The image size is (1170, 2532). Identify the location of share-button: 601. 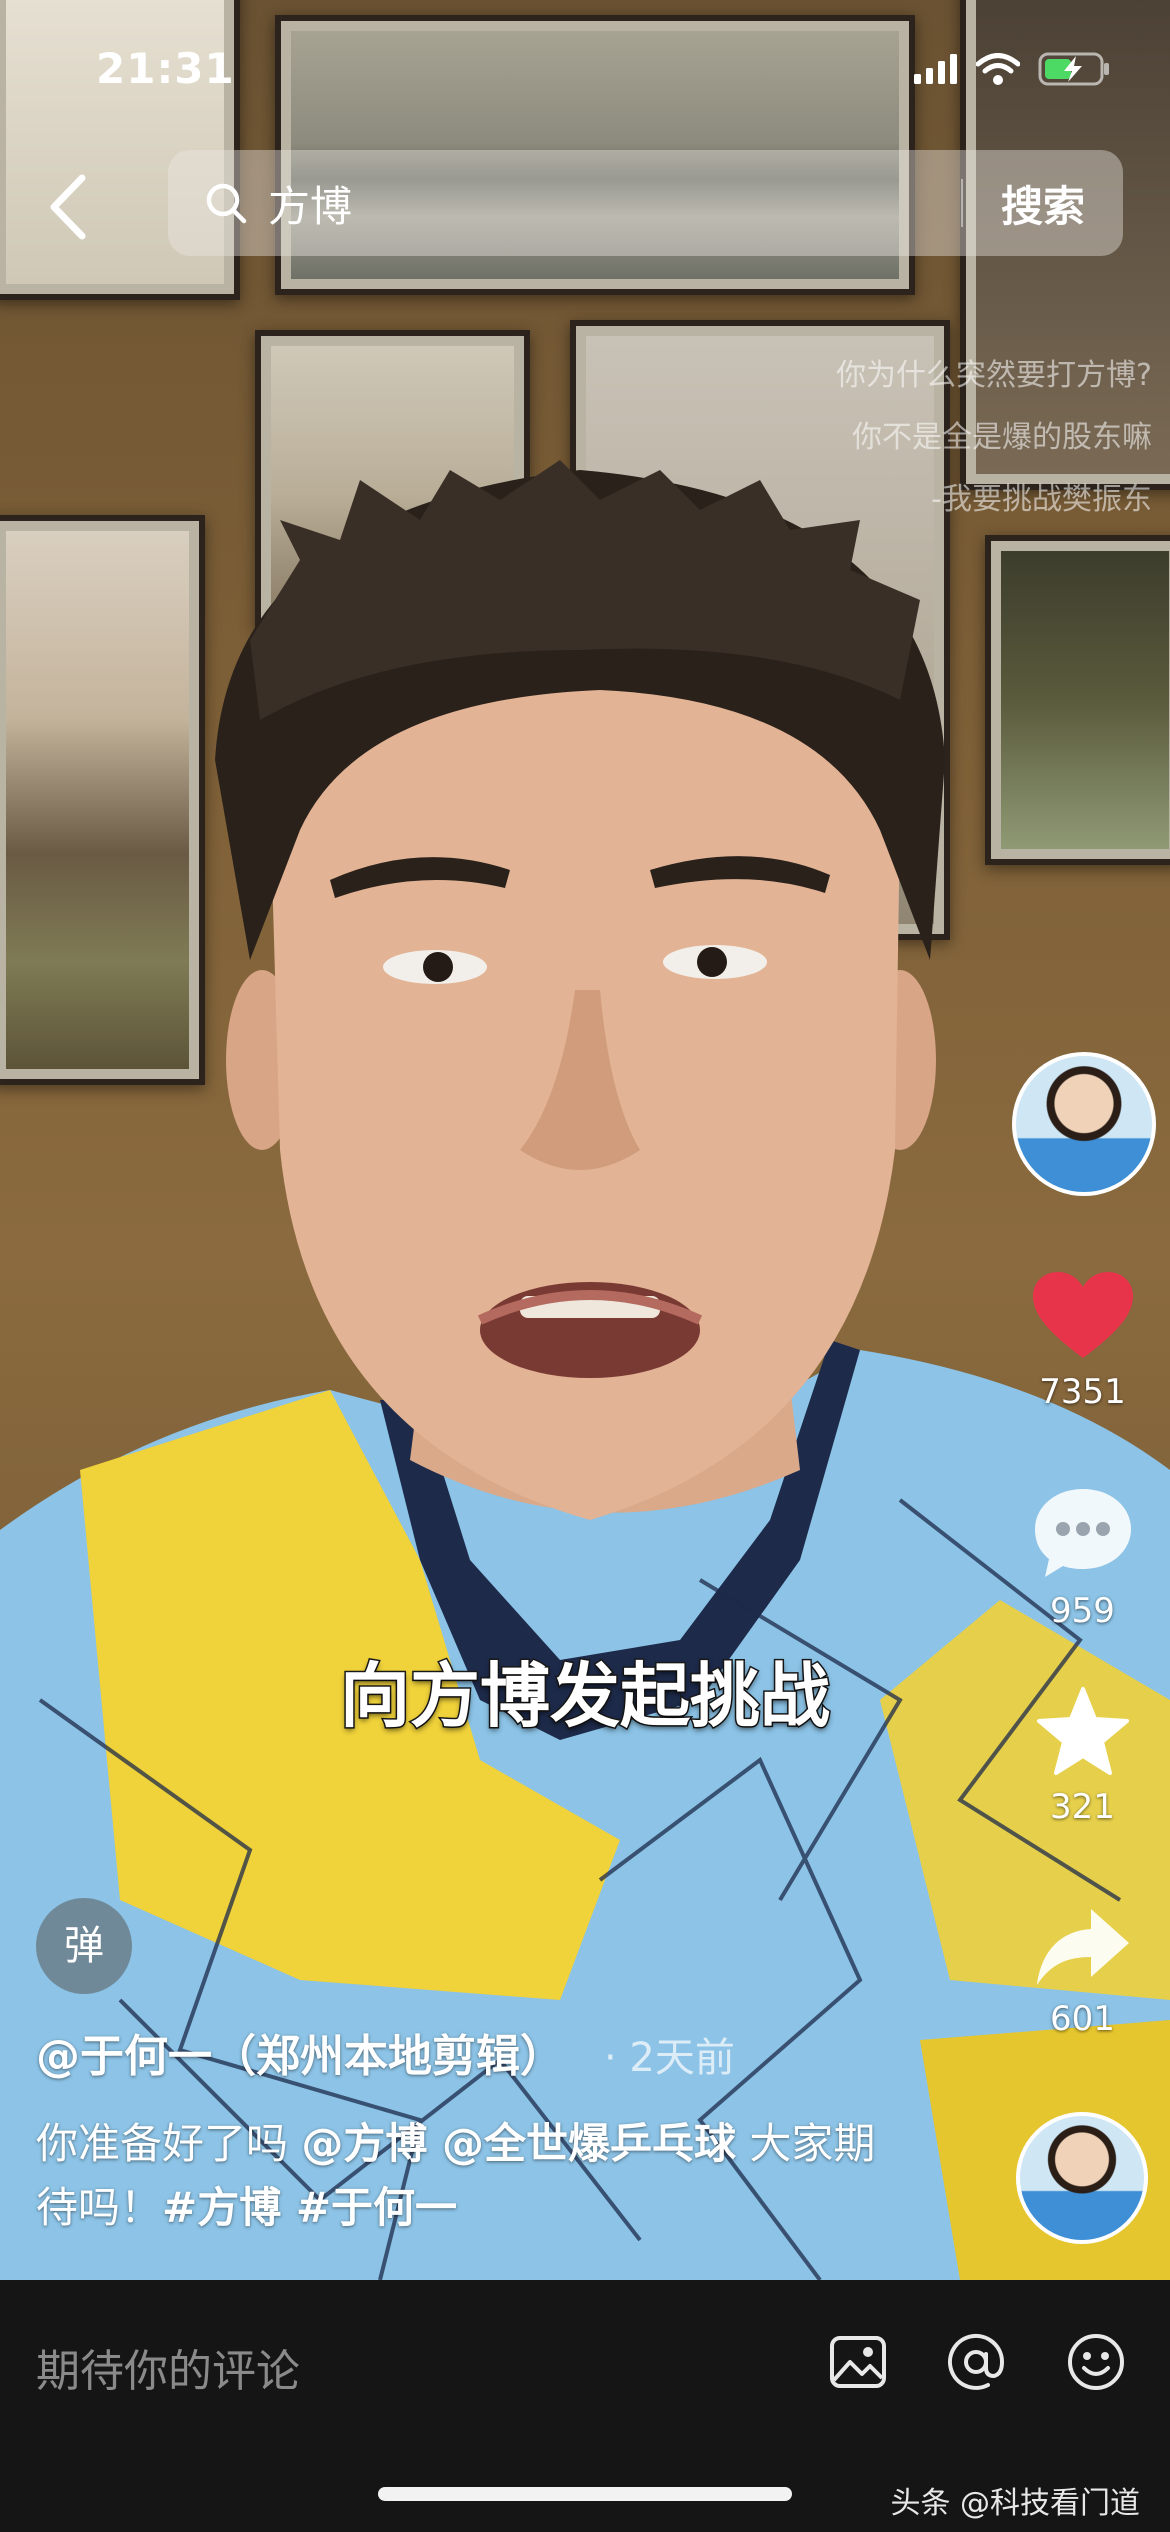
(1082, 1972).